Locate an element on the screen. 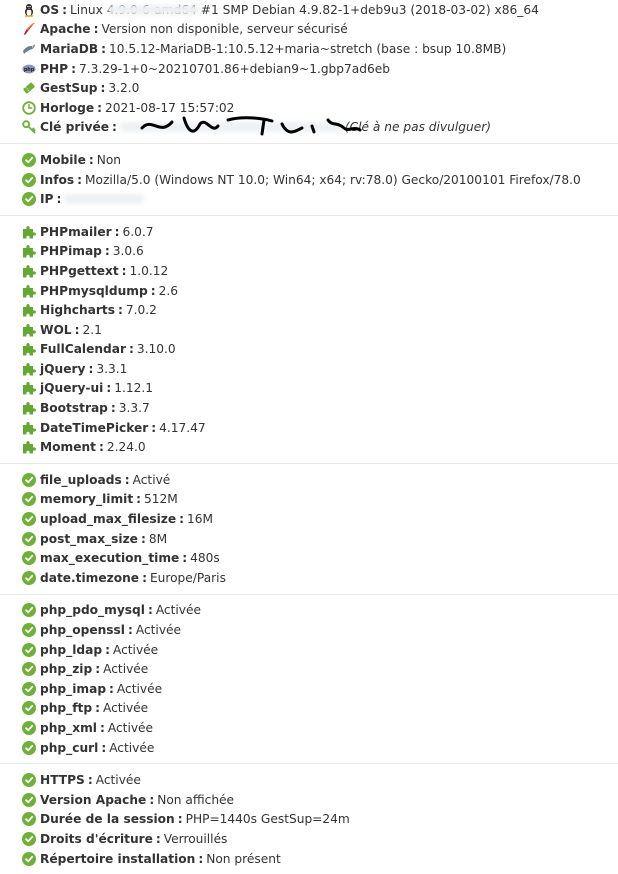 The width and height of the screenshot is (618, 874). info-row-mobile: Mobile: Non is located at coordinates (320, 160).